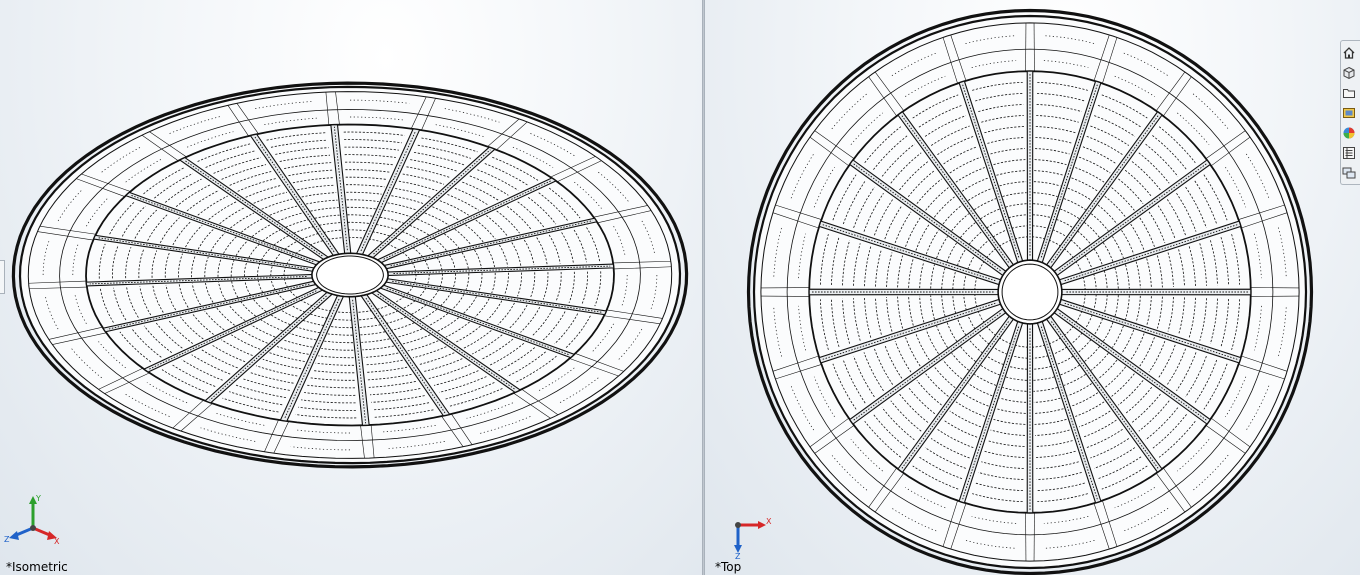  I want to click on home-icon, so click(1350, 52).